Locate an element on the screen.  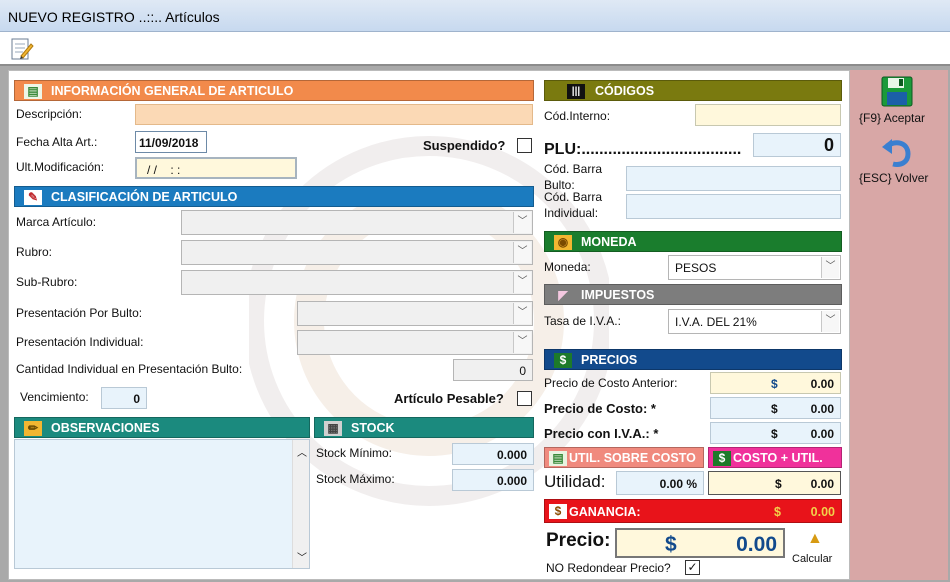
aceptar-button: {F9} Aceptar is located at coordinates (899, 102).